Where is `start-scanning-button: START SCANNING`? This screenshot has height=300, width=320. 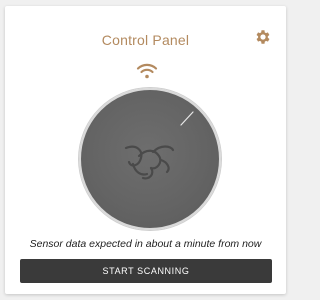
start-scanning-button: START SCANNING is located at coordinates (146, 271).